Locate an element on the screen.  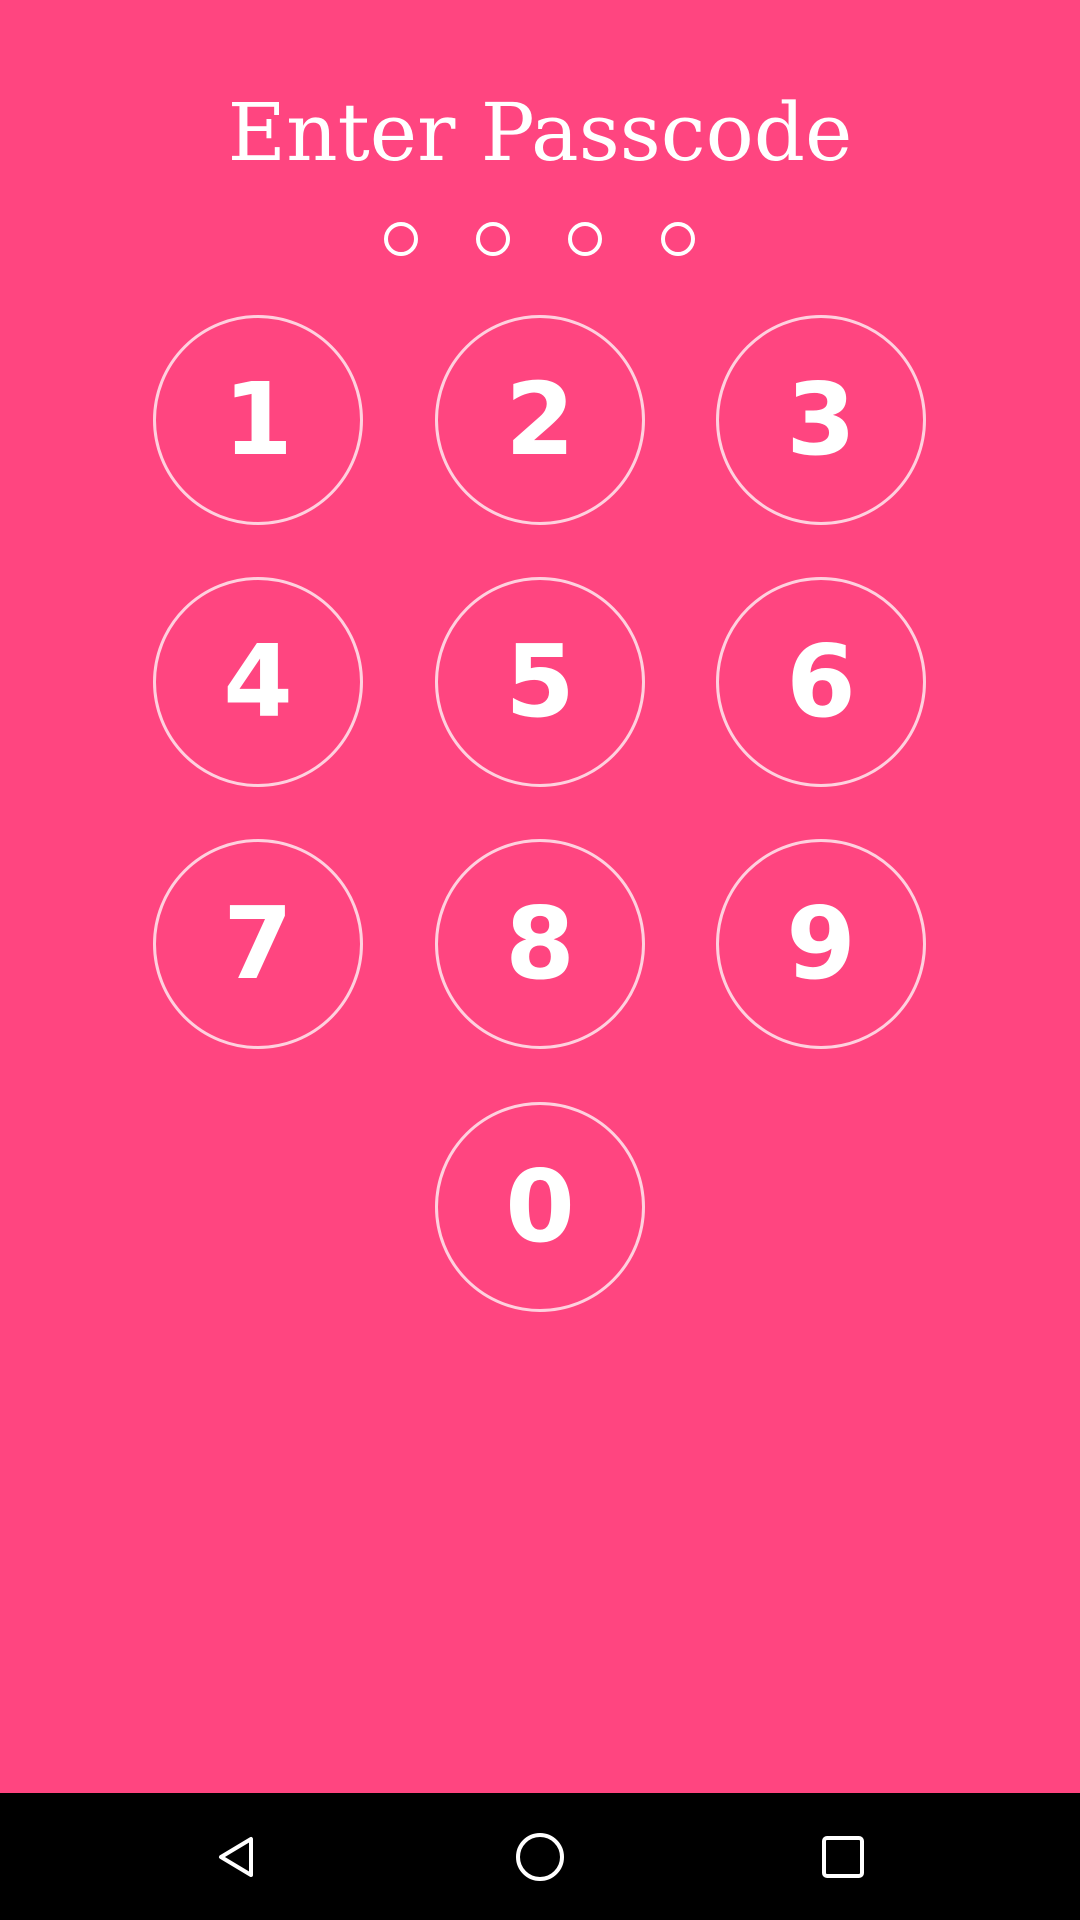
key-1-button: 1 is located at coordinates (258, 420).